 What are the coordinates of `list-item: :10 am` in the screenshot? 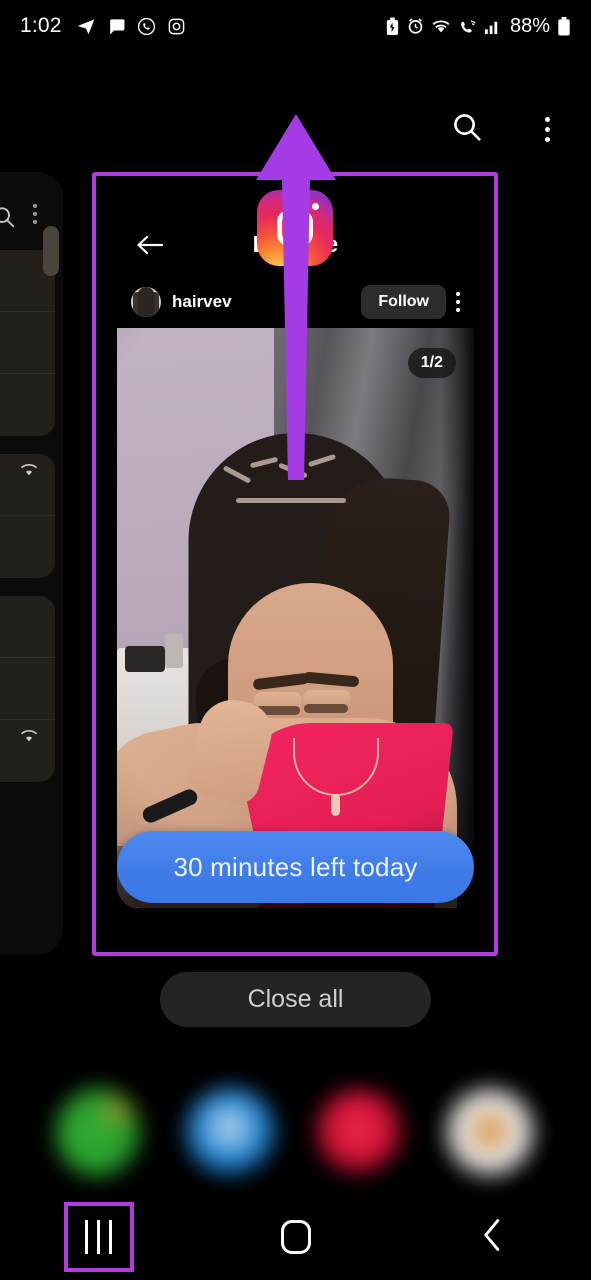 It's located at (27, 405).